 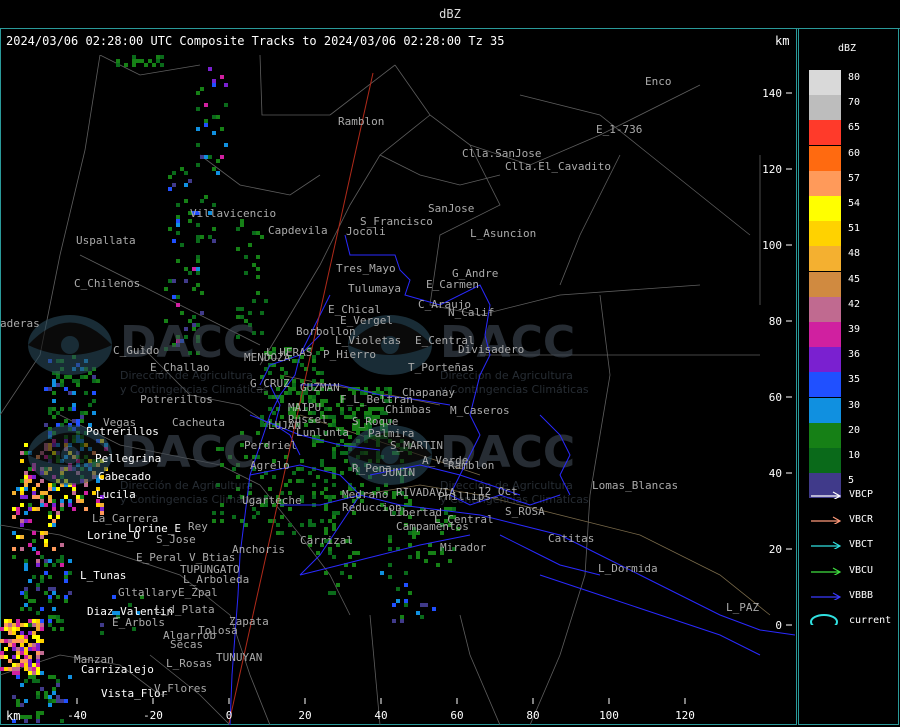 What do you see at coordinates (189, 663) in the screenshot?
I see `place-label: L_Rosas` at bounding box center [189, 663].